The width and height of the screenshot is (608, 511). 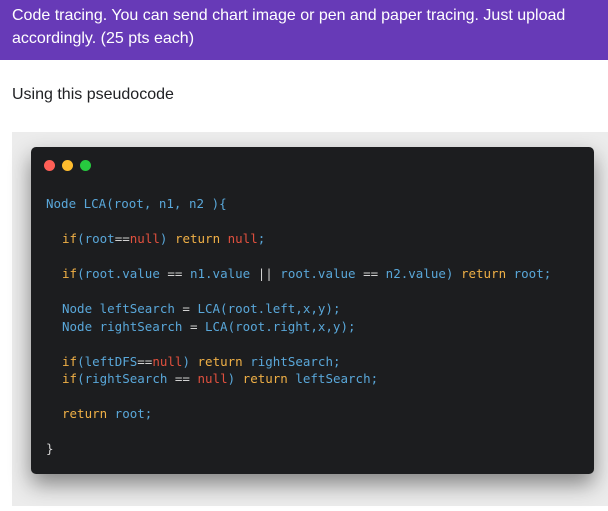 What do you see at coordinates (126, 326) in the screenshot?
I see `code-token: Node rightSearch` at bounding box center [126, 326].